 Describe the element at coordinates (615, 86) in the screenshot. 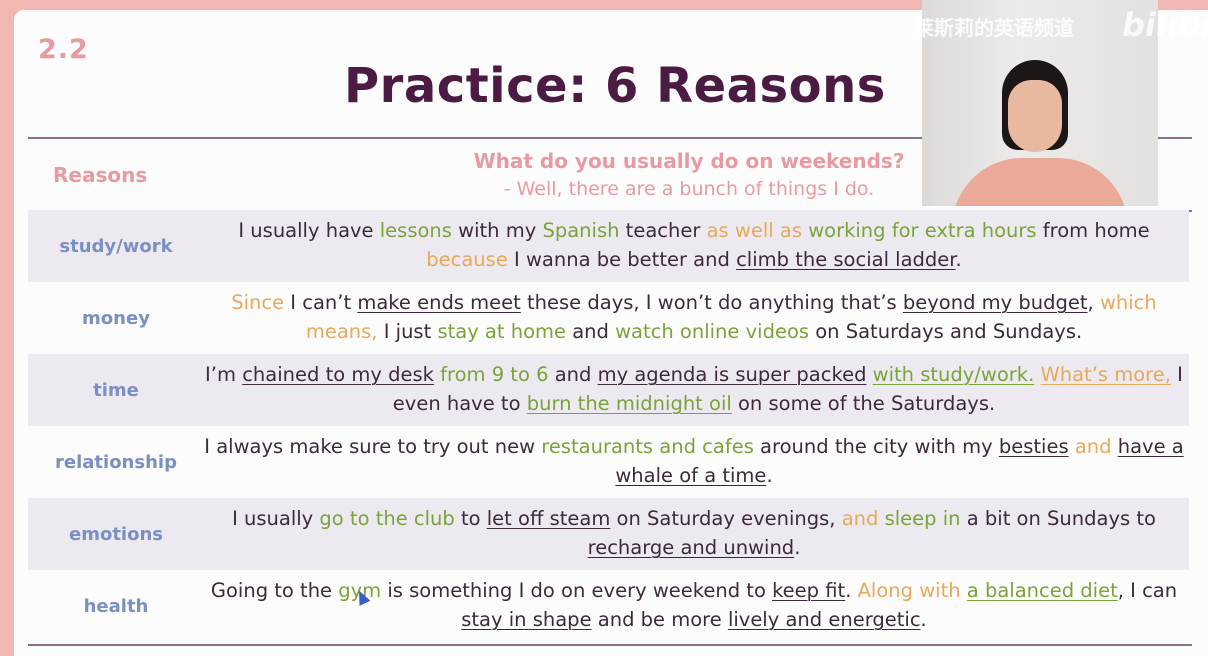

I see `slide-title: Practice: 6 Reasons` at that location.